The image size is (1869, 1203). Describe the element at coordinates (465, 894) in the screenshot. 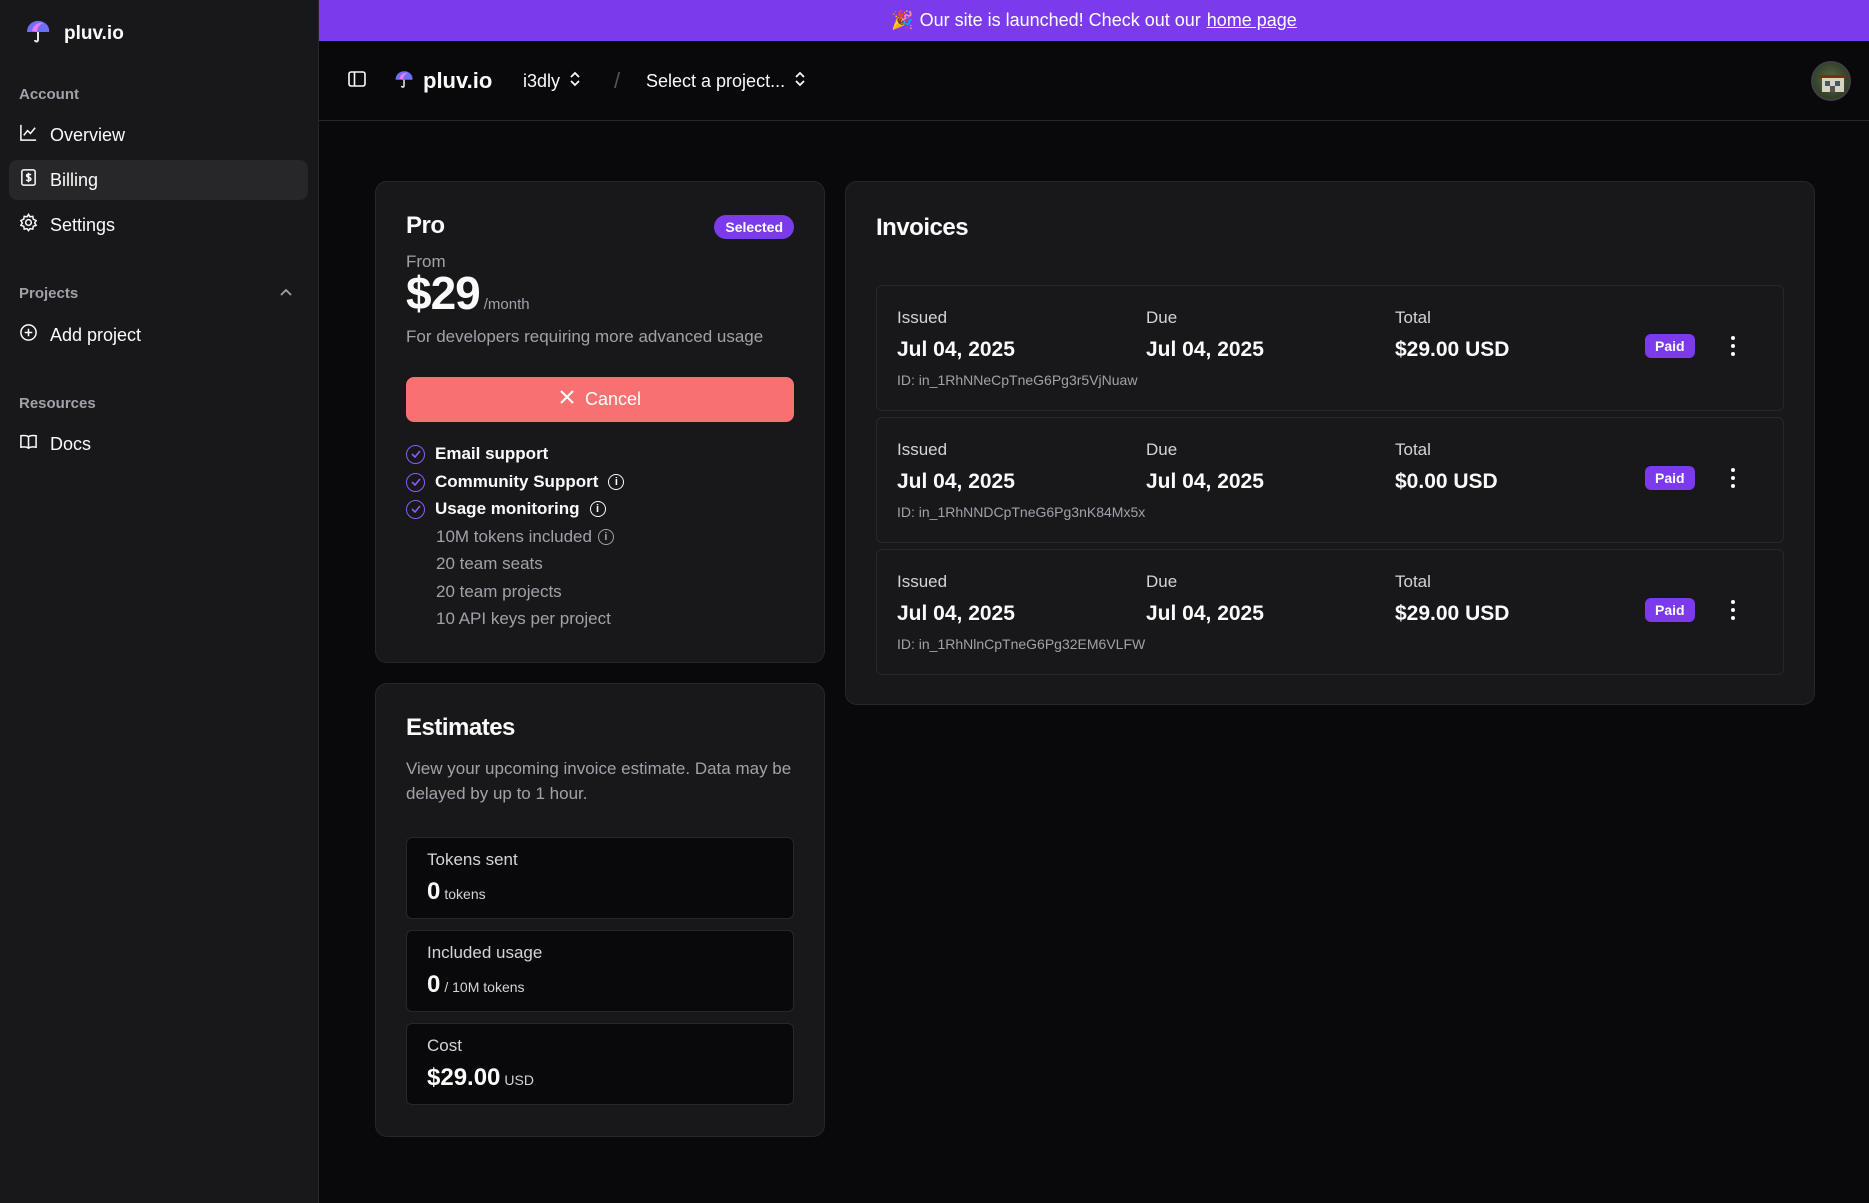

I see `stat-unit: tokens` at that location.